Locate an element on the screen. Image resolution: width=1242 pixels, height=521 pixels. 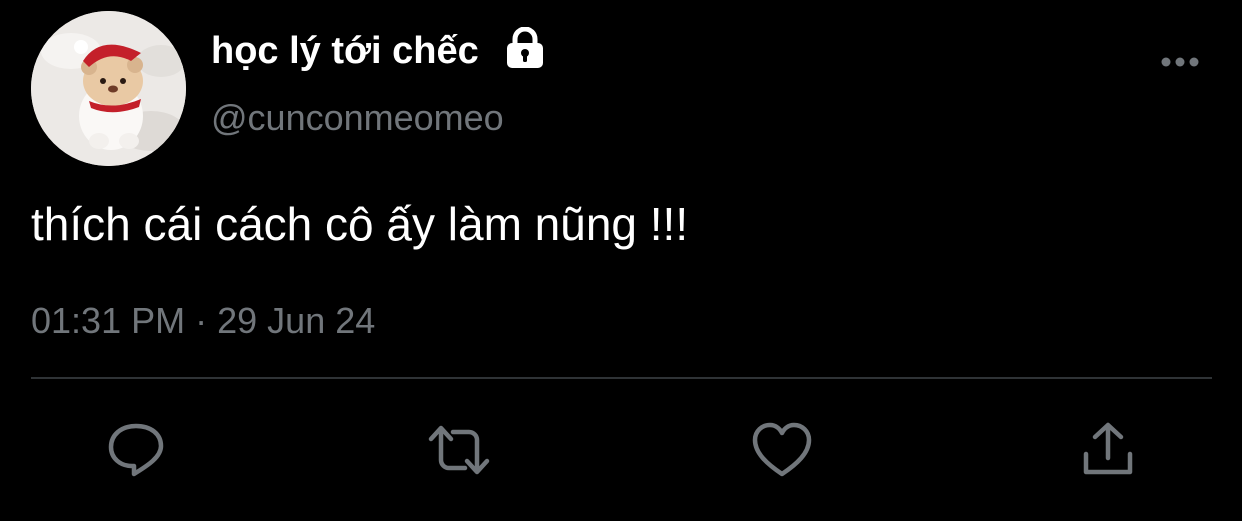
tweet-timestamp: 01:31 PM · 29 Jun 24 is located at coordinates (203, 321).